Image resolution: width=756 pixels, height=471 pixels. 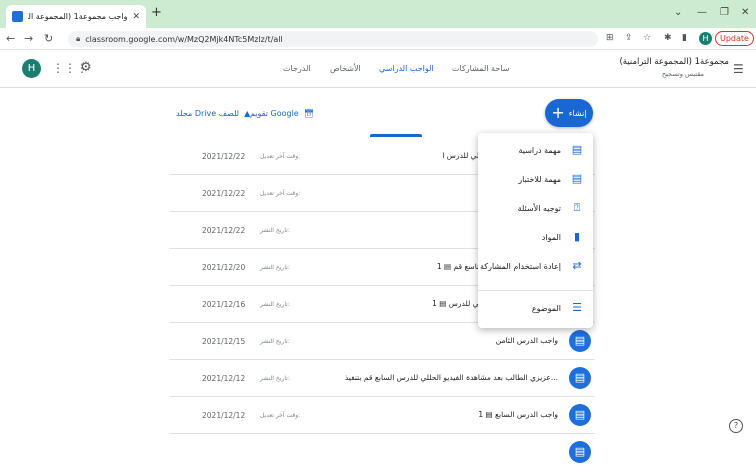 What do you see at coordinates (78, 38) in the screenshot?
I see `lock-icon: 🔒︎` at bounding box center [78, 38].